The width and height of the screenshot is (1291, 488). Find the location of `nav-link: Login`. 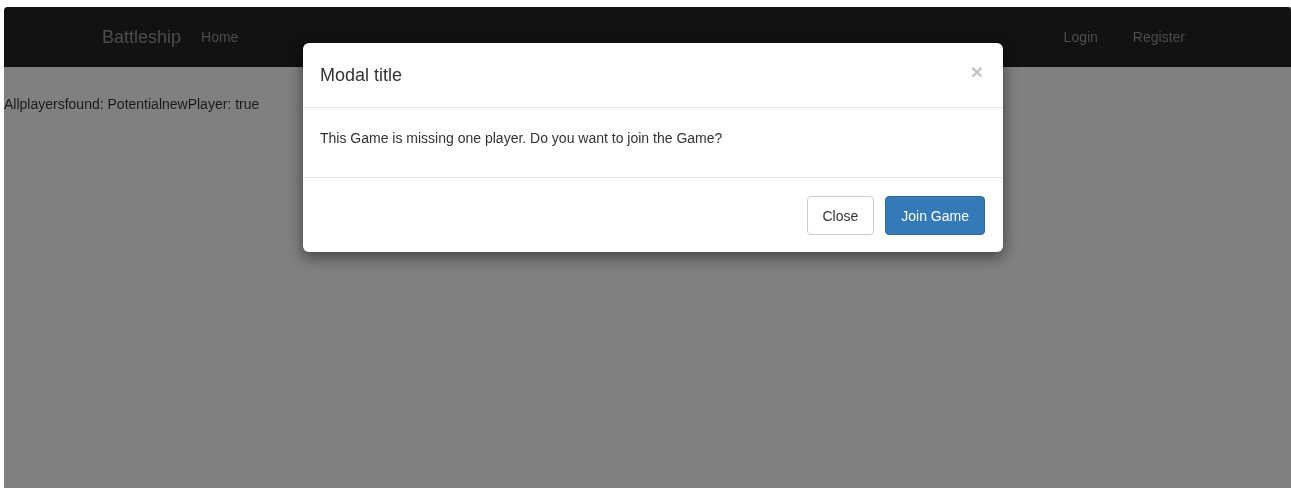

nav-link: Login is located at coordinates (1080, 37).